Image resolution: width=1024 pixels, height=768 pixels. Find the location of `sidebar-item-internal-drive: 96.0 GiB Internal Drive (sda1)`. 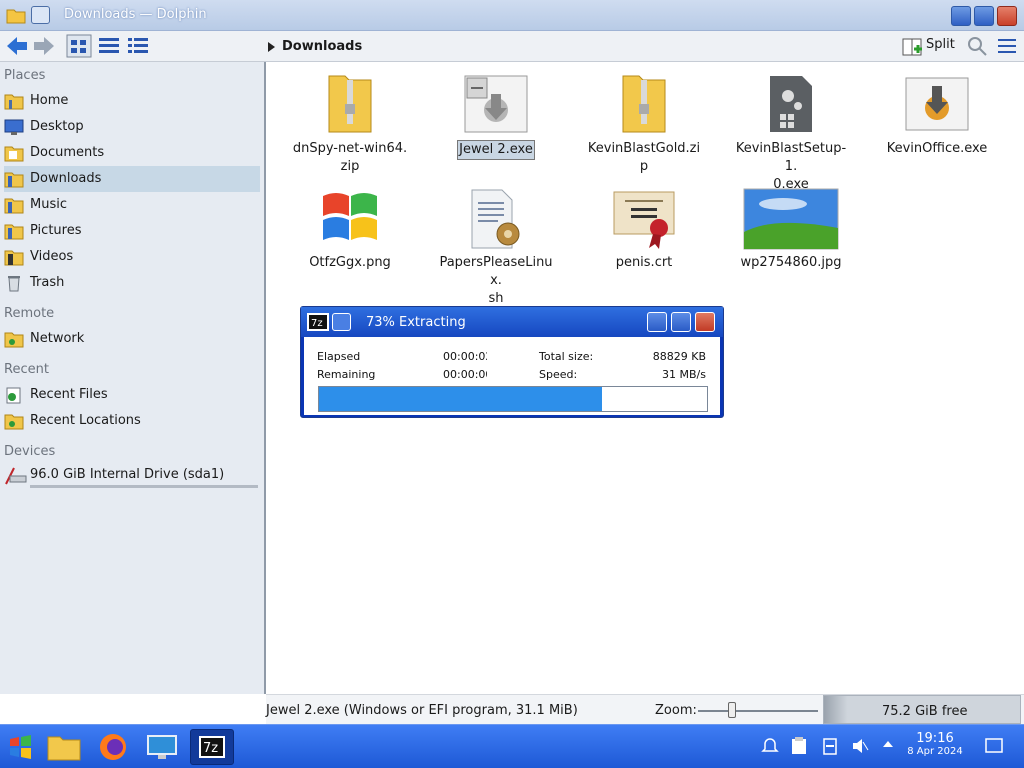

sidebar-item-internal-drive: 96.0 GiB Internal Drive (sda1) is located at coordinates (132, 475).